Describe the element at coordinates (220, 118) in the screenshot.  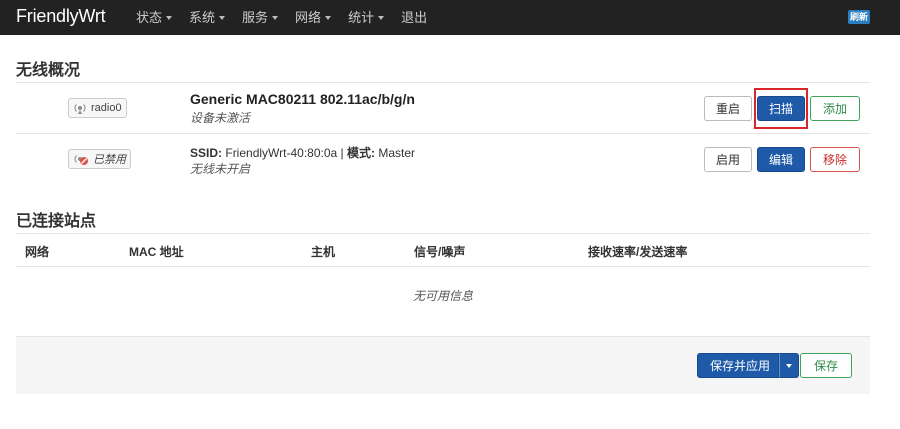
I see `radio-status: 设备未激活` at that location.